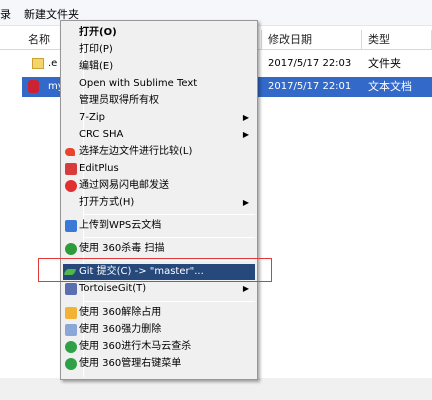  Describe the element at coordinates (98, 32) in the screenshot. I see `menu-item-label: 打开(O)` at that location.